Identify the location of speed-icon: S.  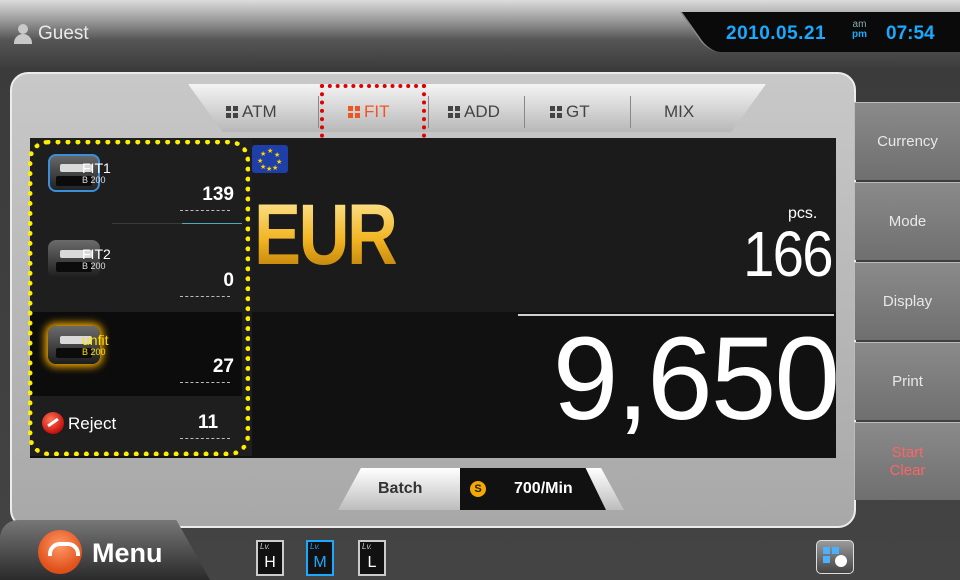
(478, 489).